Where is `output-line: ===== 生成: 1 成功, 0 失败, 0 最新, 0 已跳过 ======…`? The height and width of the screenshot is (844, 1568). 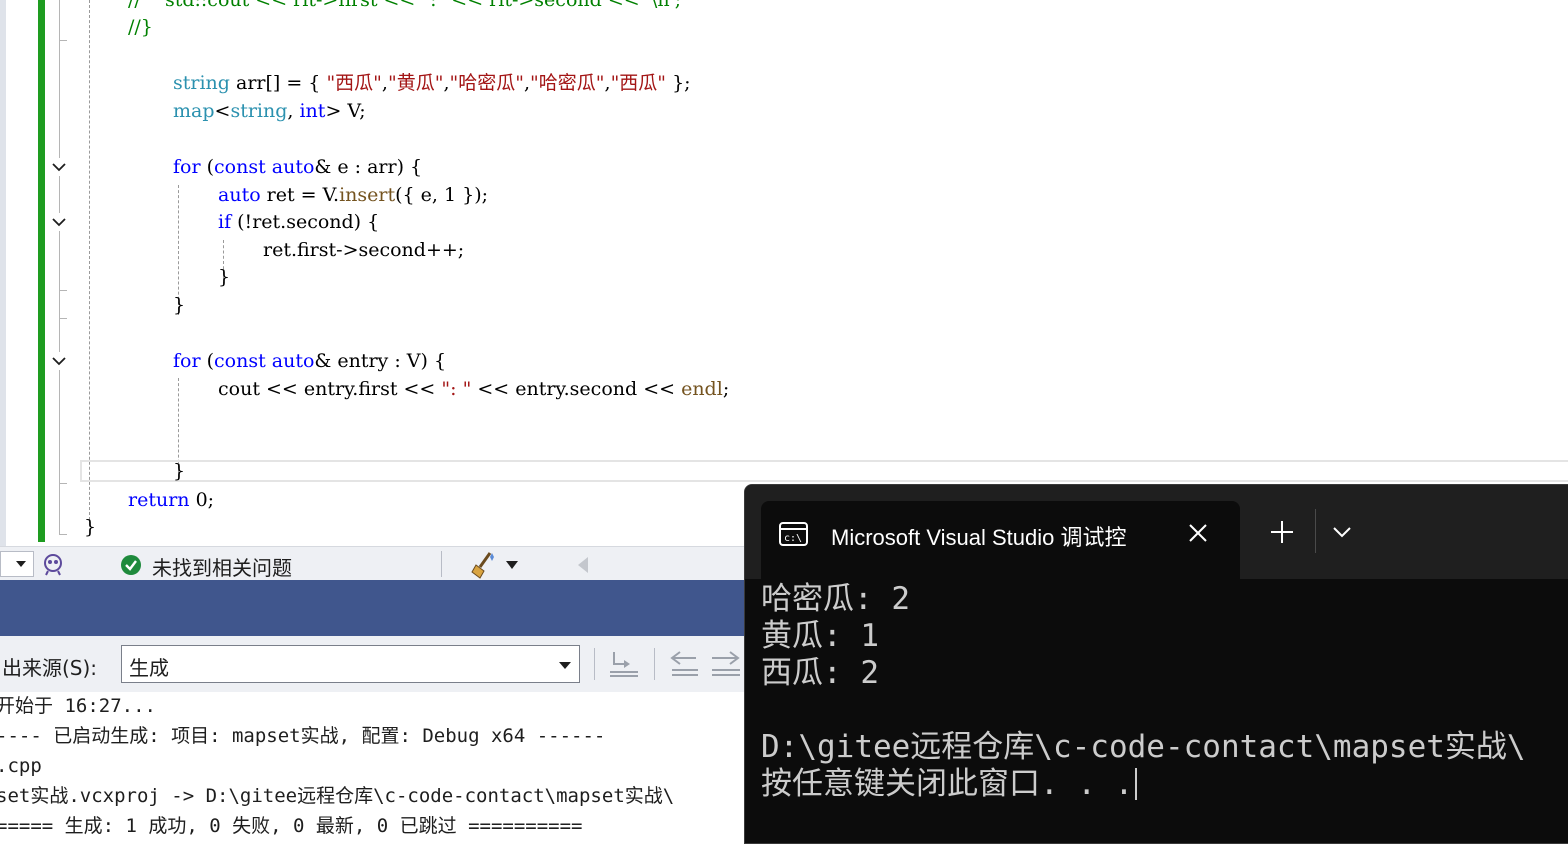 output-line: ===== 生成: 1 成功, 0 失败, 0 最新, 0 已跳过 ======… is located at coordinates (291, 825).